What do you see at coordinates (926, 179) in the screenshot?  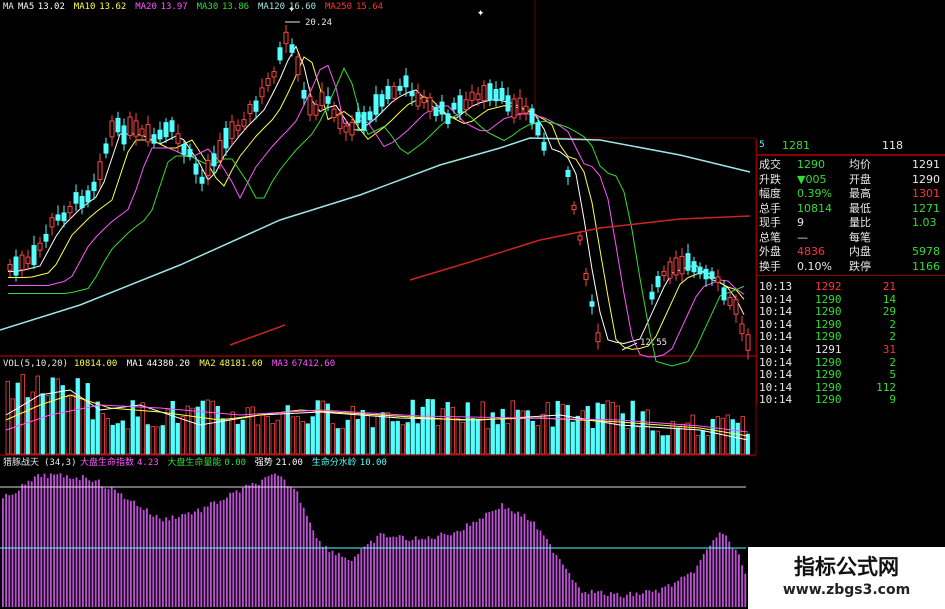 I see `quote-value: 1290` at bounding box center [926, 179].